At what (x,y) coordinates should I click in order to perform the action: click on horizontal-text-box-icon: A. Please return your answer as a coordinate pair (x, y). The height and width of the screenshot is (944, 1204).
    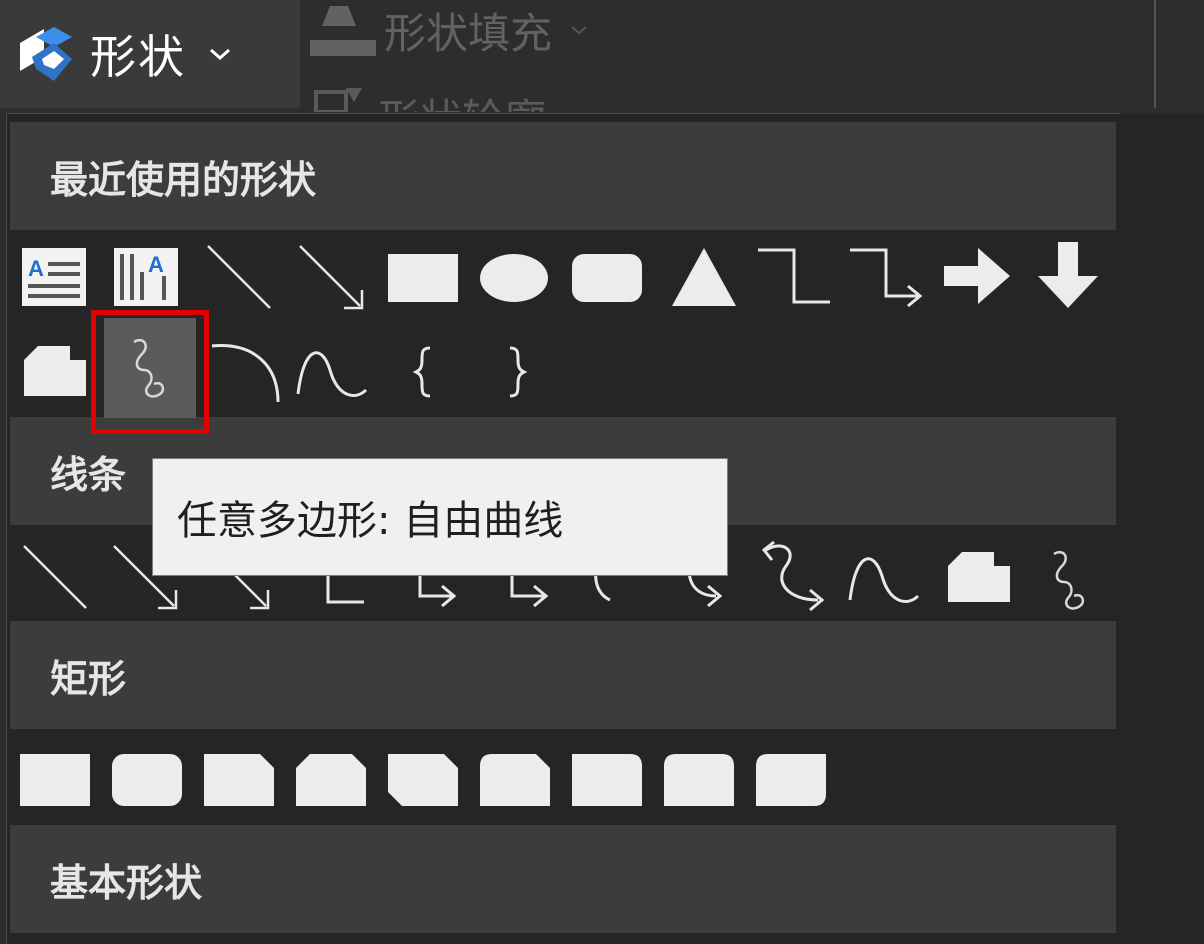
    Looking at the image, I should click on (54, 277).